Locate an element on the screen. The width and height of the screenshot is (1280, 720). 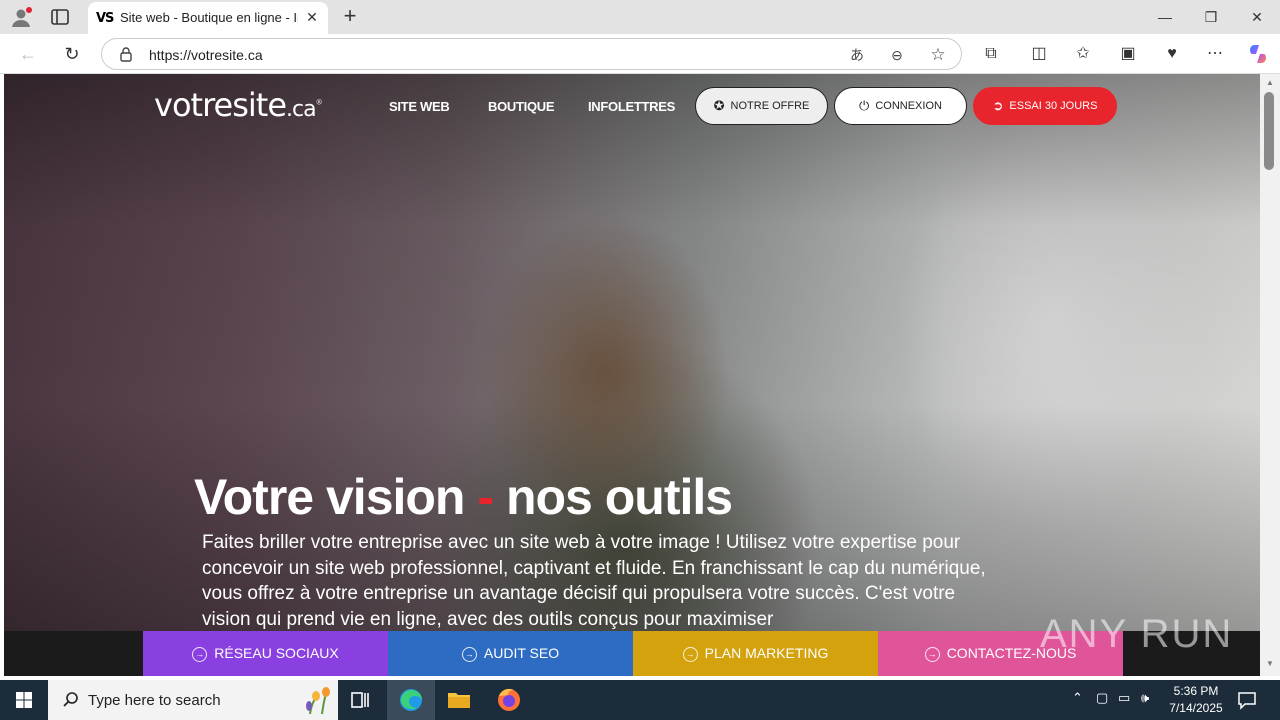
lock-icon is located at coordinates (126, 54).